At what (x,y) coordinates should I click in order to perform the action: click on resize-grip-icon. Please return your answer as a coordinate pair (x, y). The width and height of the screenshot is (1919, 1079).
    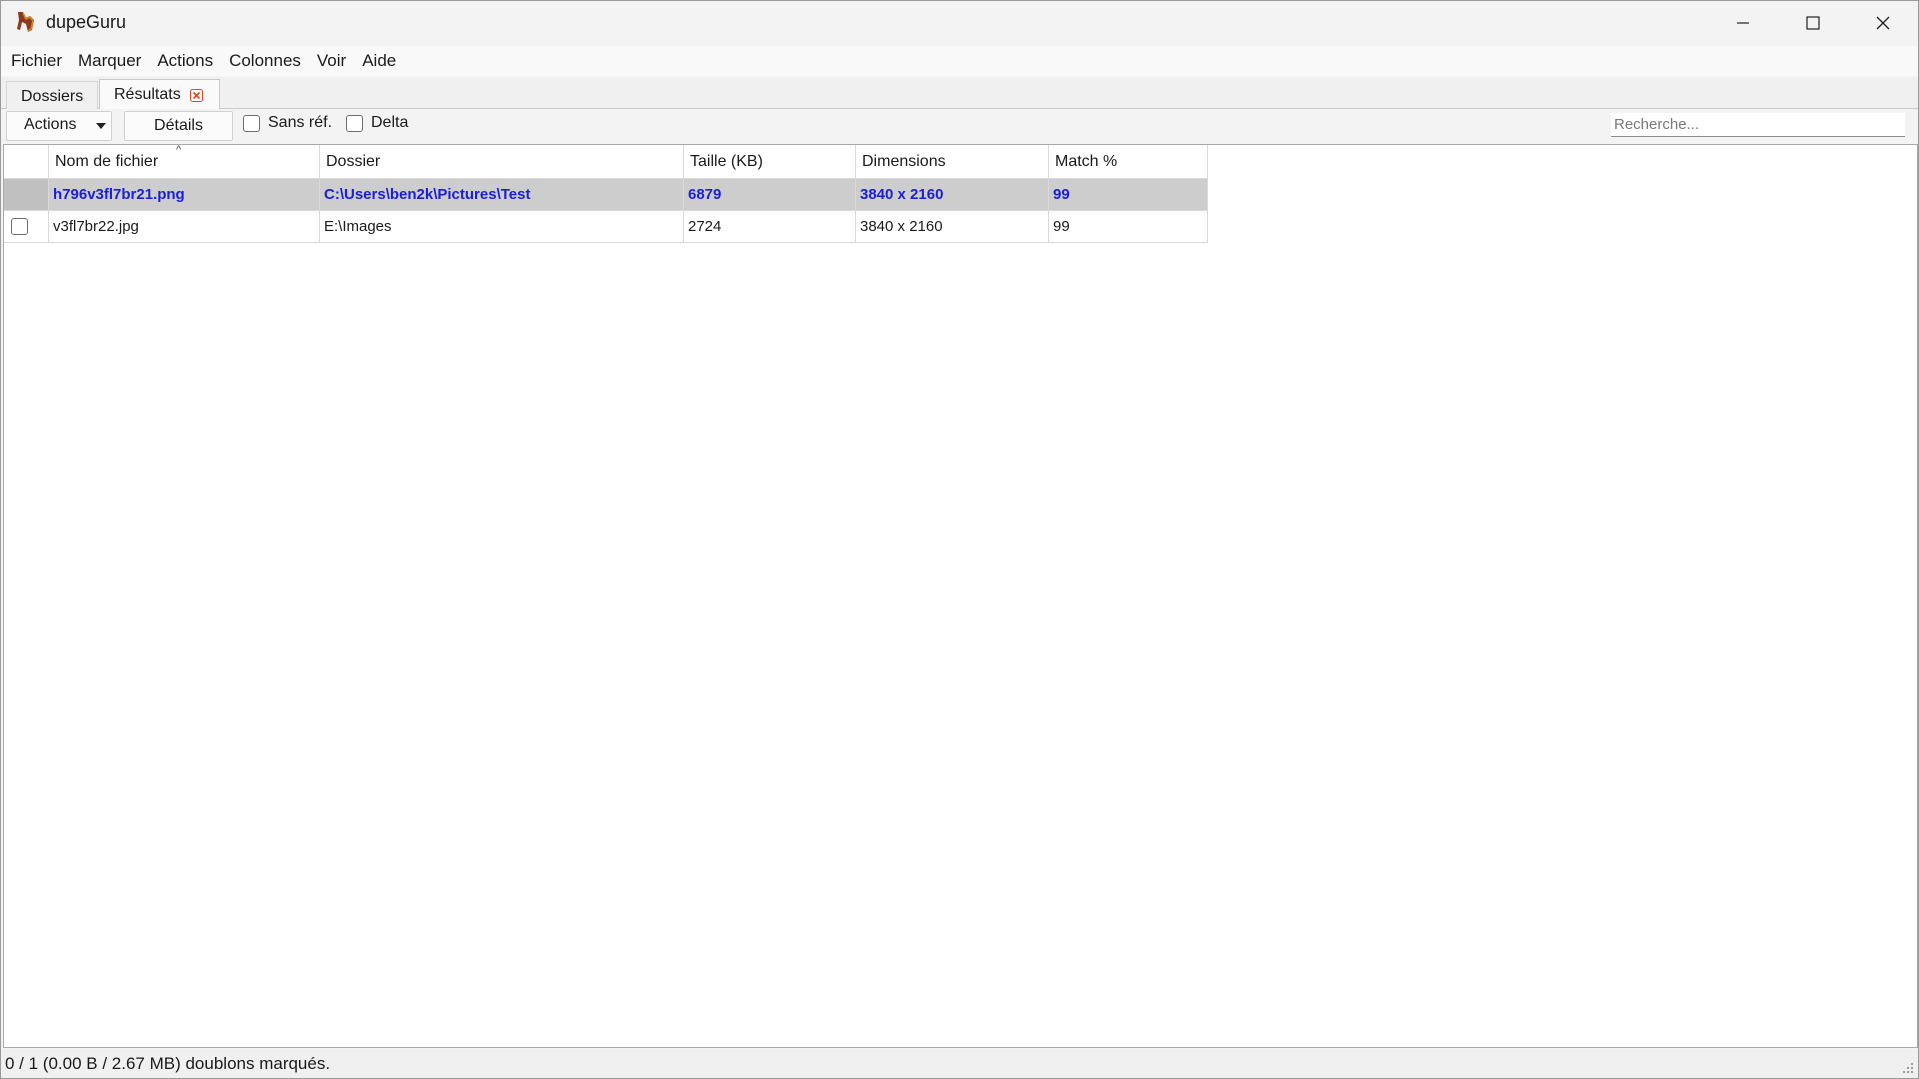
    Looking at the image, I should click on (1908, 1068).